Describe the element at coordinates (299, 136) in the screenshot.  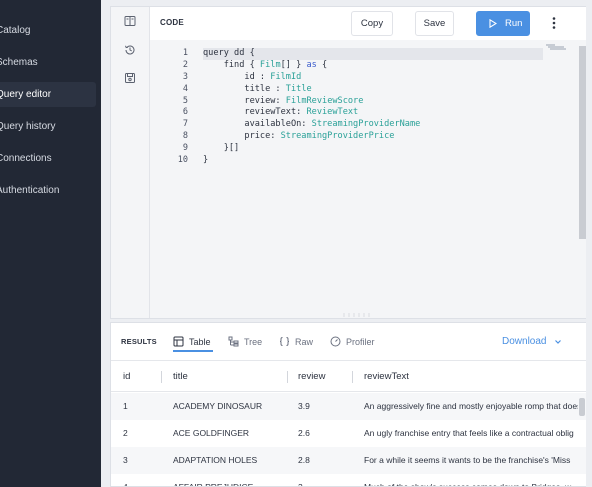
I see `code-line: price: StreamingProviderPrice` at that location.